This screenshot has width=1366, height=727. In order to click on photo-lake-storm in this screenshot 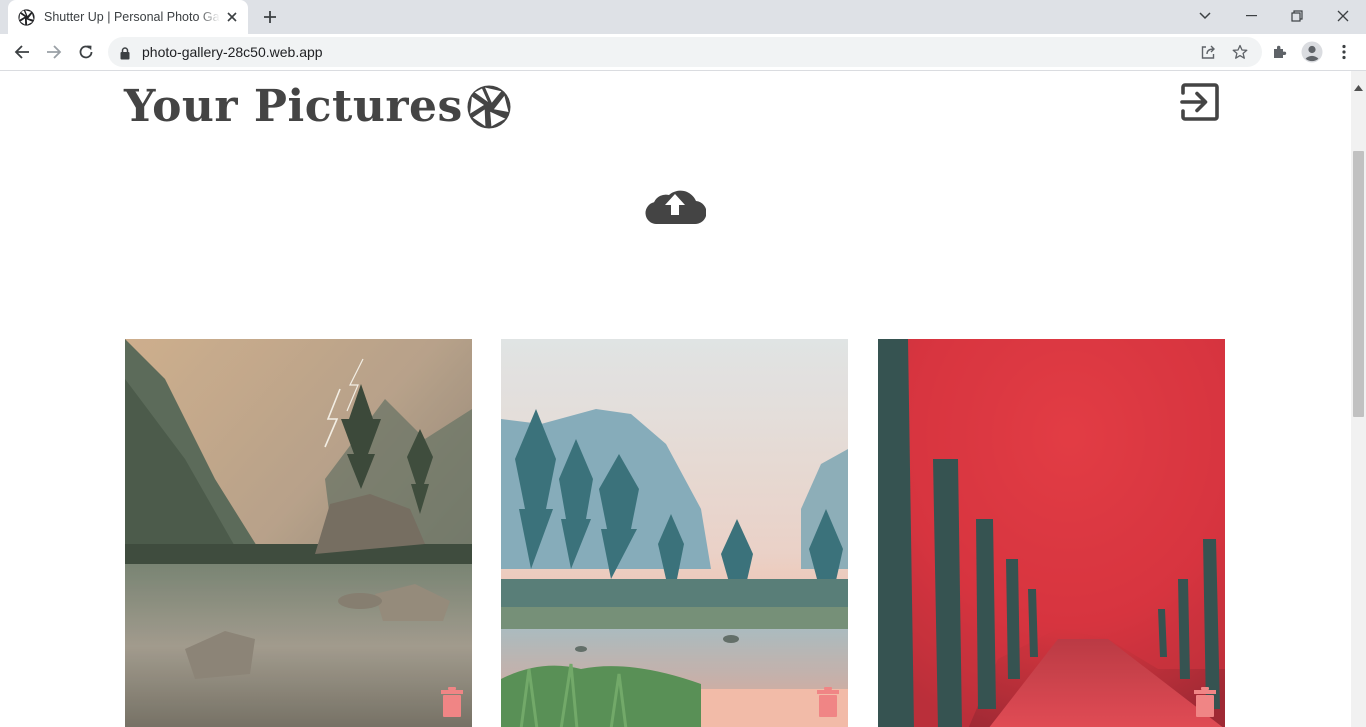, I will do `click(298, 533)`.